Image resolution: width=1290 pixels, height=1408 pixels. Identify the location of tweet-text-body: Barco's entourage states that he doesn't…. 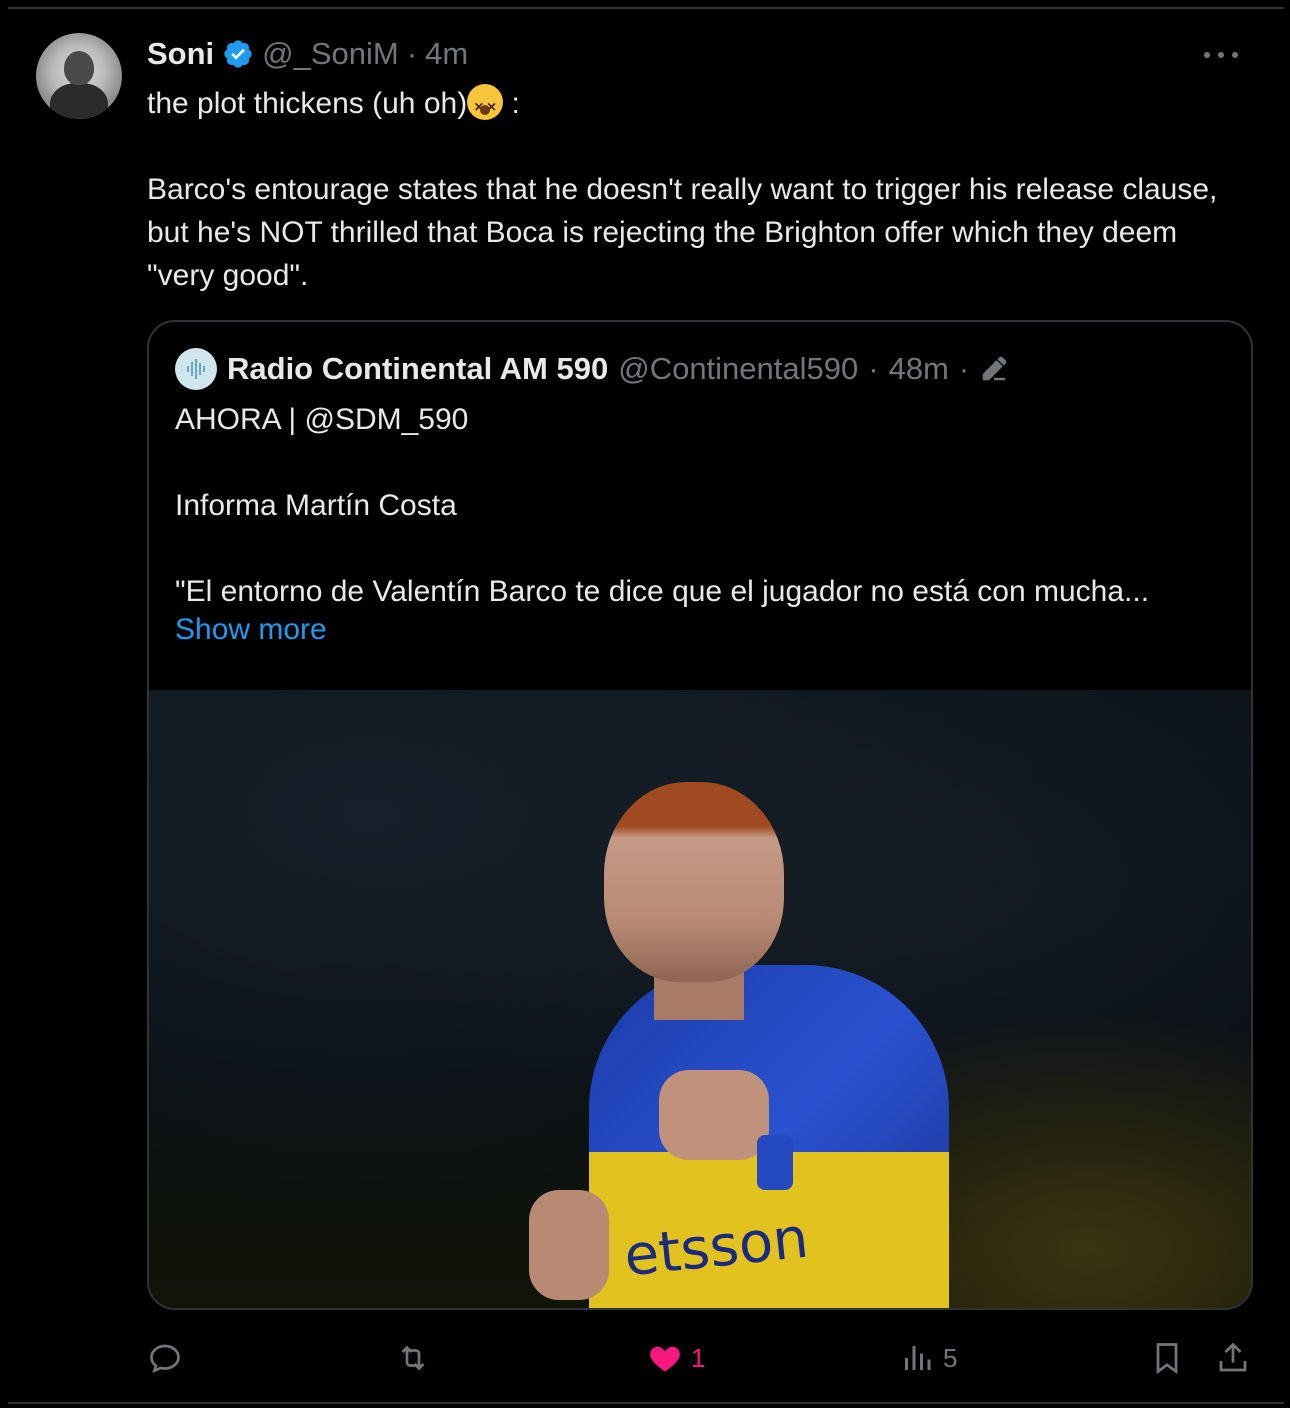
(686, 232).